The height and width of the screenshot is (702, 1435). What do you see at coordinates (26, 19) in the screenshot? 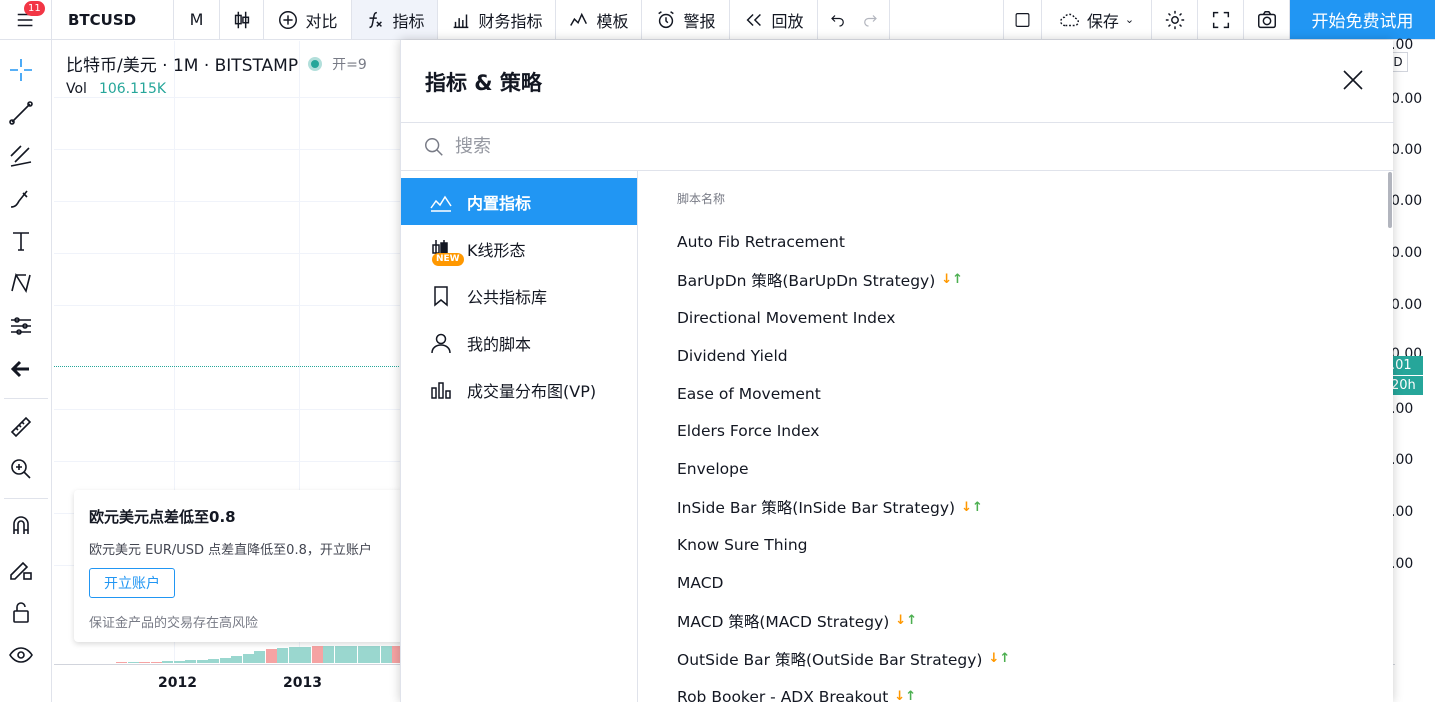
I see `menu-button: 11` at bounding box center [26, 19].